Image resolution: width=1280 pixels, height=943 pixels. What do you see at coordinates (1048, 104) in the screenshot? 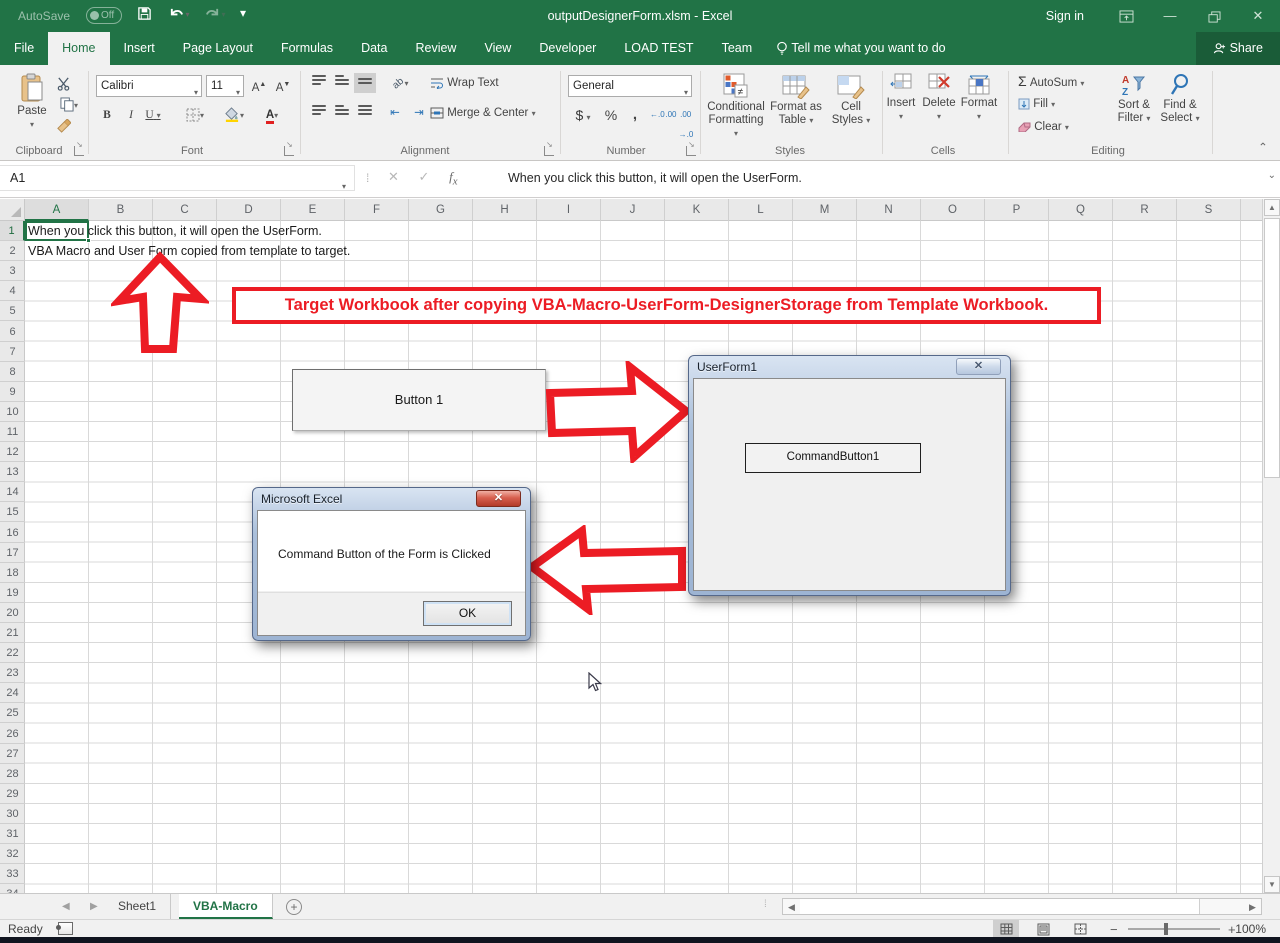
I see `fill-button: Fill ▾` at bounding box center [1048, 104].